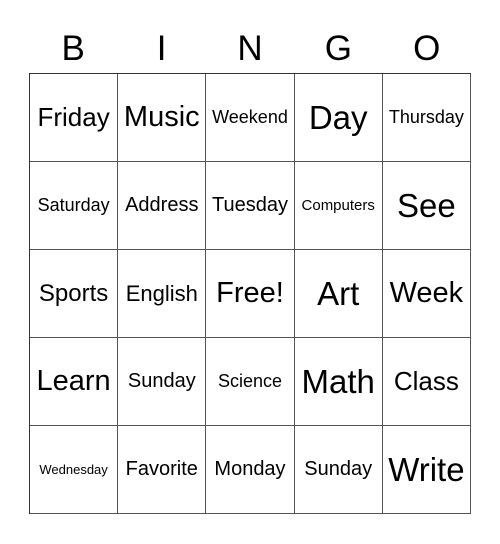 This screenshot has height=544, width=500. I want to click on bingo-cell: Sports, so click(74, 294).